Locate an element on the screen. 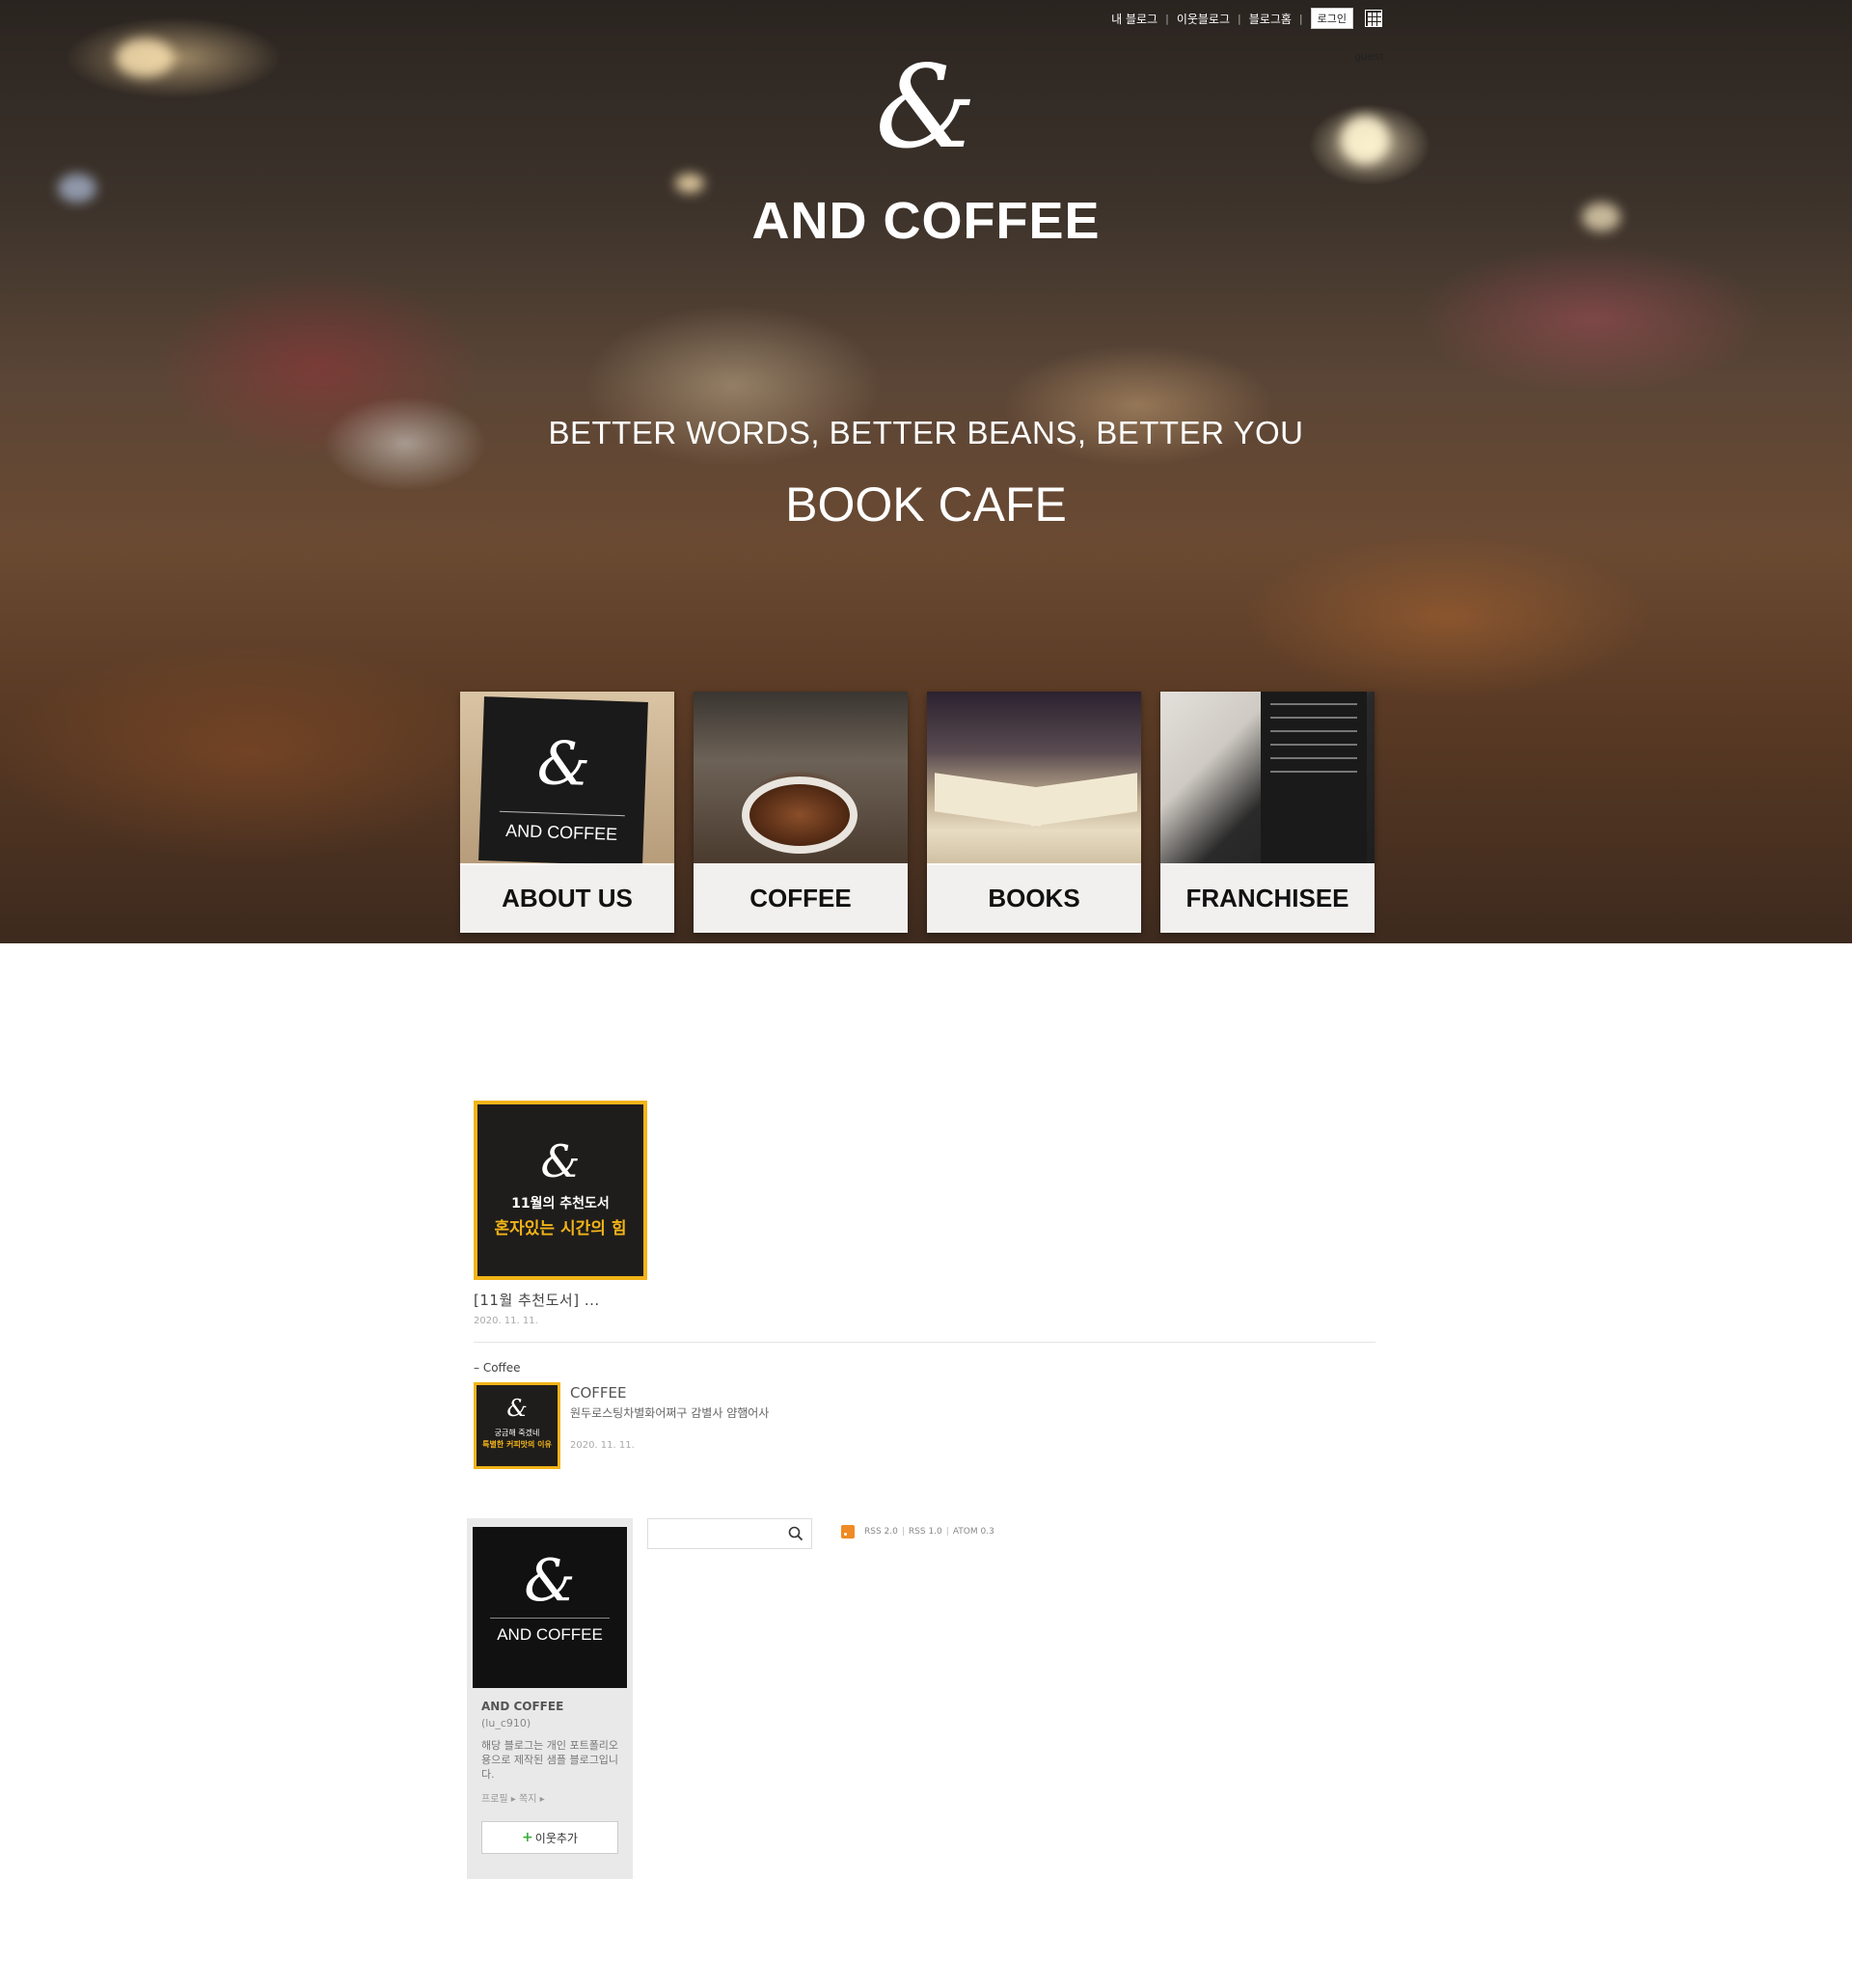 Image resolution: width=1852 pixels, height=1988 pixels. bokeh-light is located at coordinates (690, 183).